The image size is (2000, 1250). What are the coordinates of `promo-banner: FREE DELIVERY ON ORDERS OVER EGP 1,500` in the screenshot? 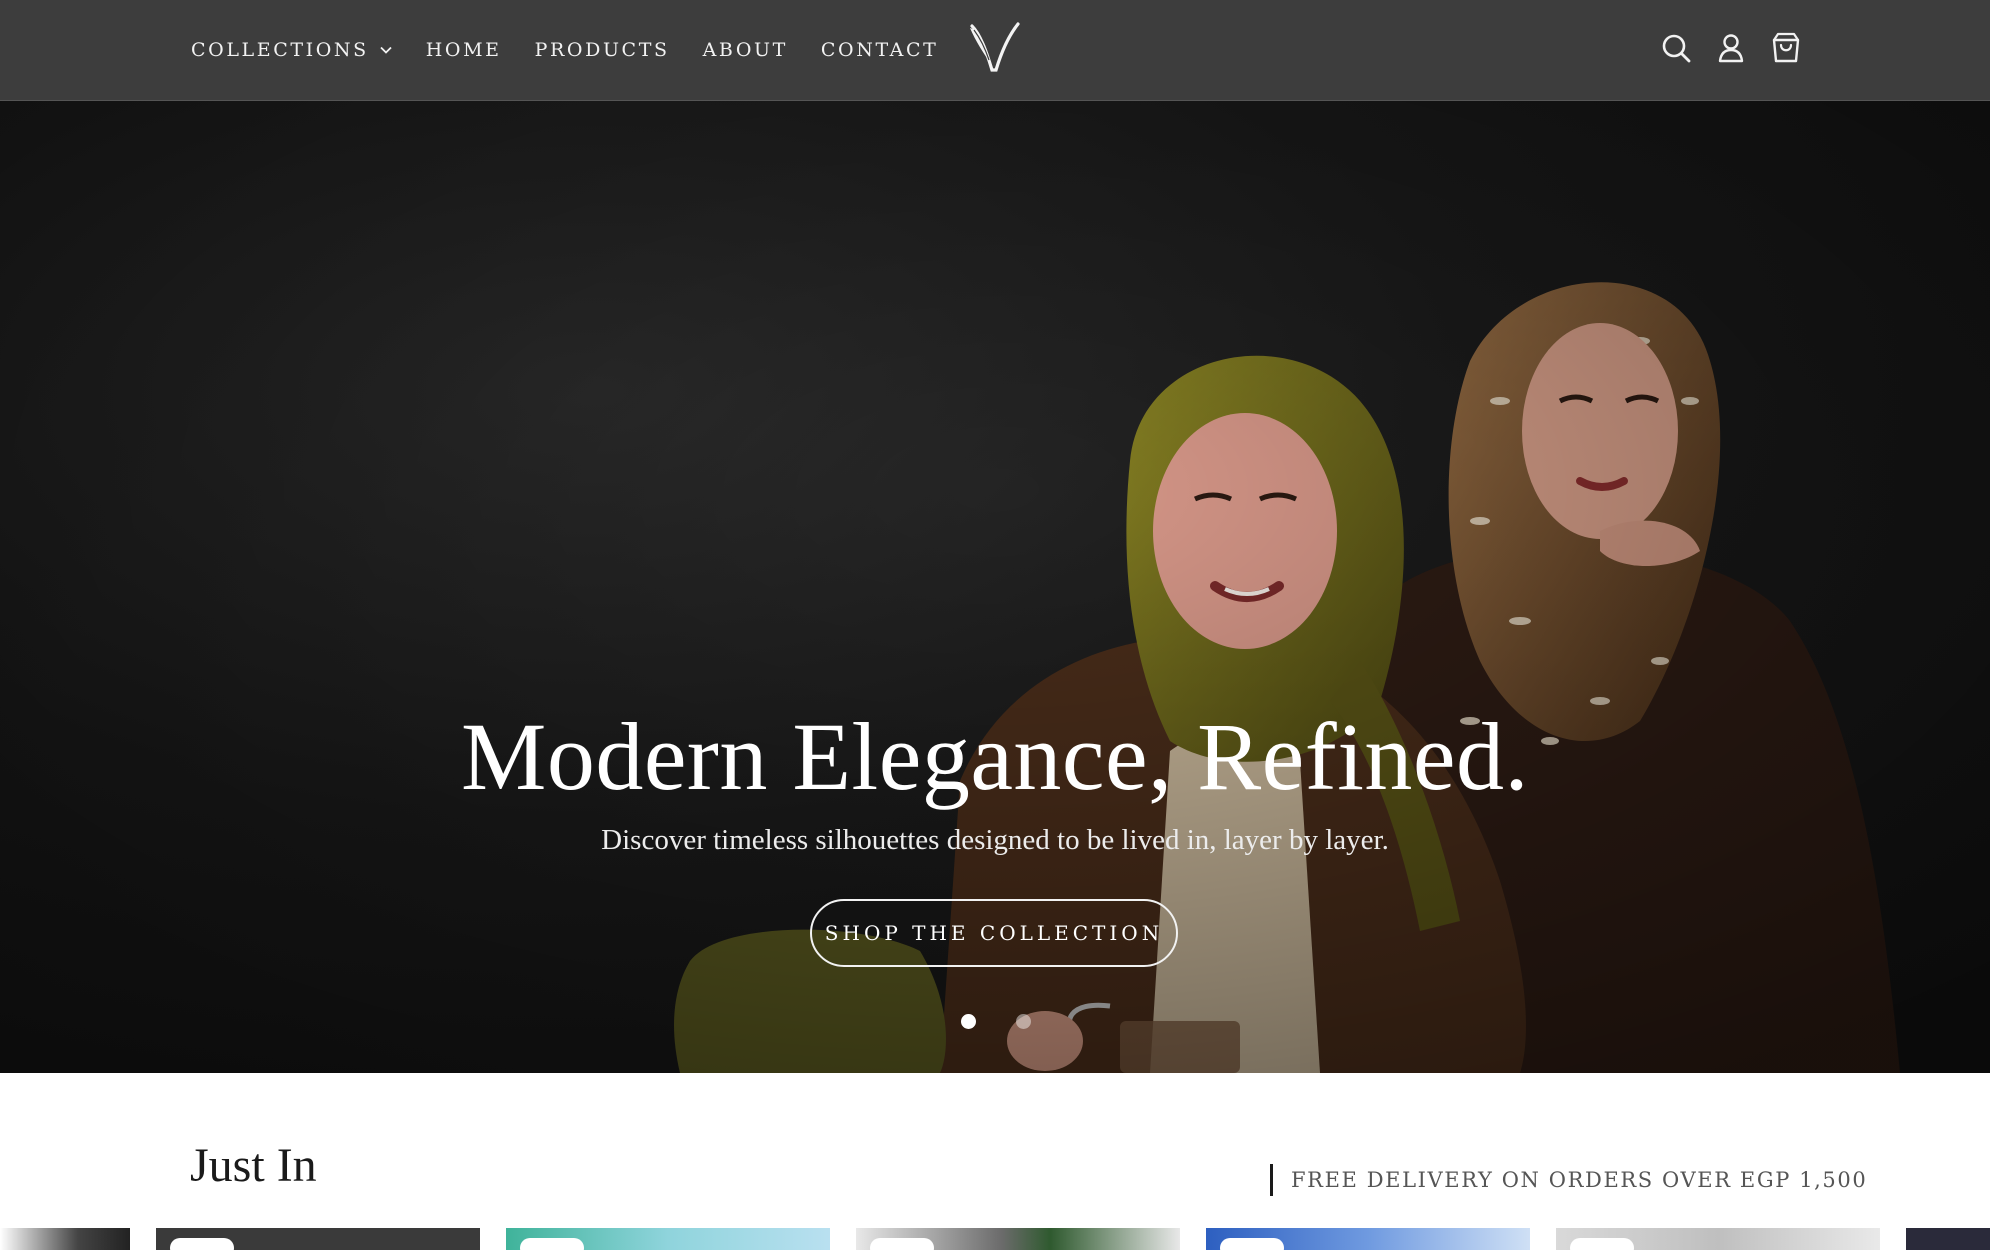 It's located at (1568, 1180).